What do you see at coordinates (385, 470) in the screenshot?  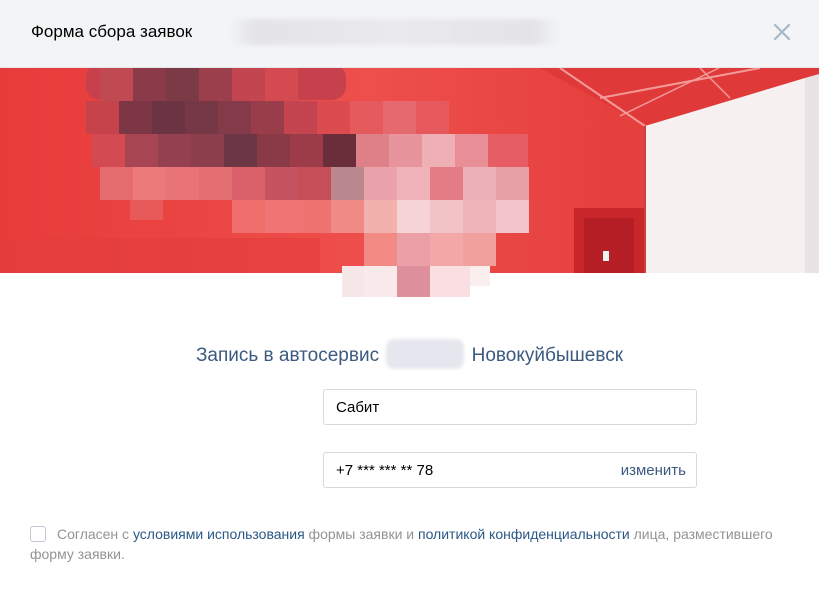 I see `phone-field-value: +7 *** *** ** 78` at bounding box center [385, 470].